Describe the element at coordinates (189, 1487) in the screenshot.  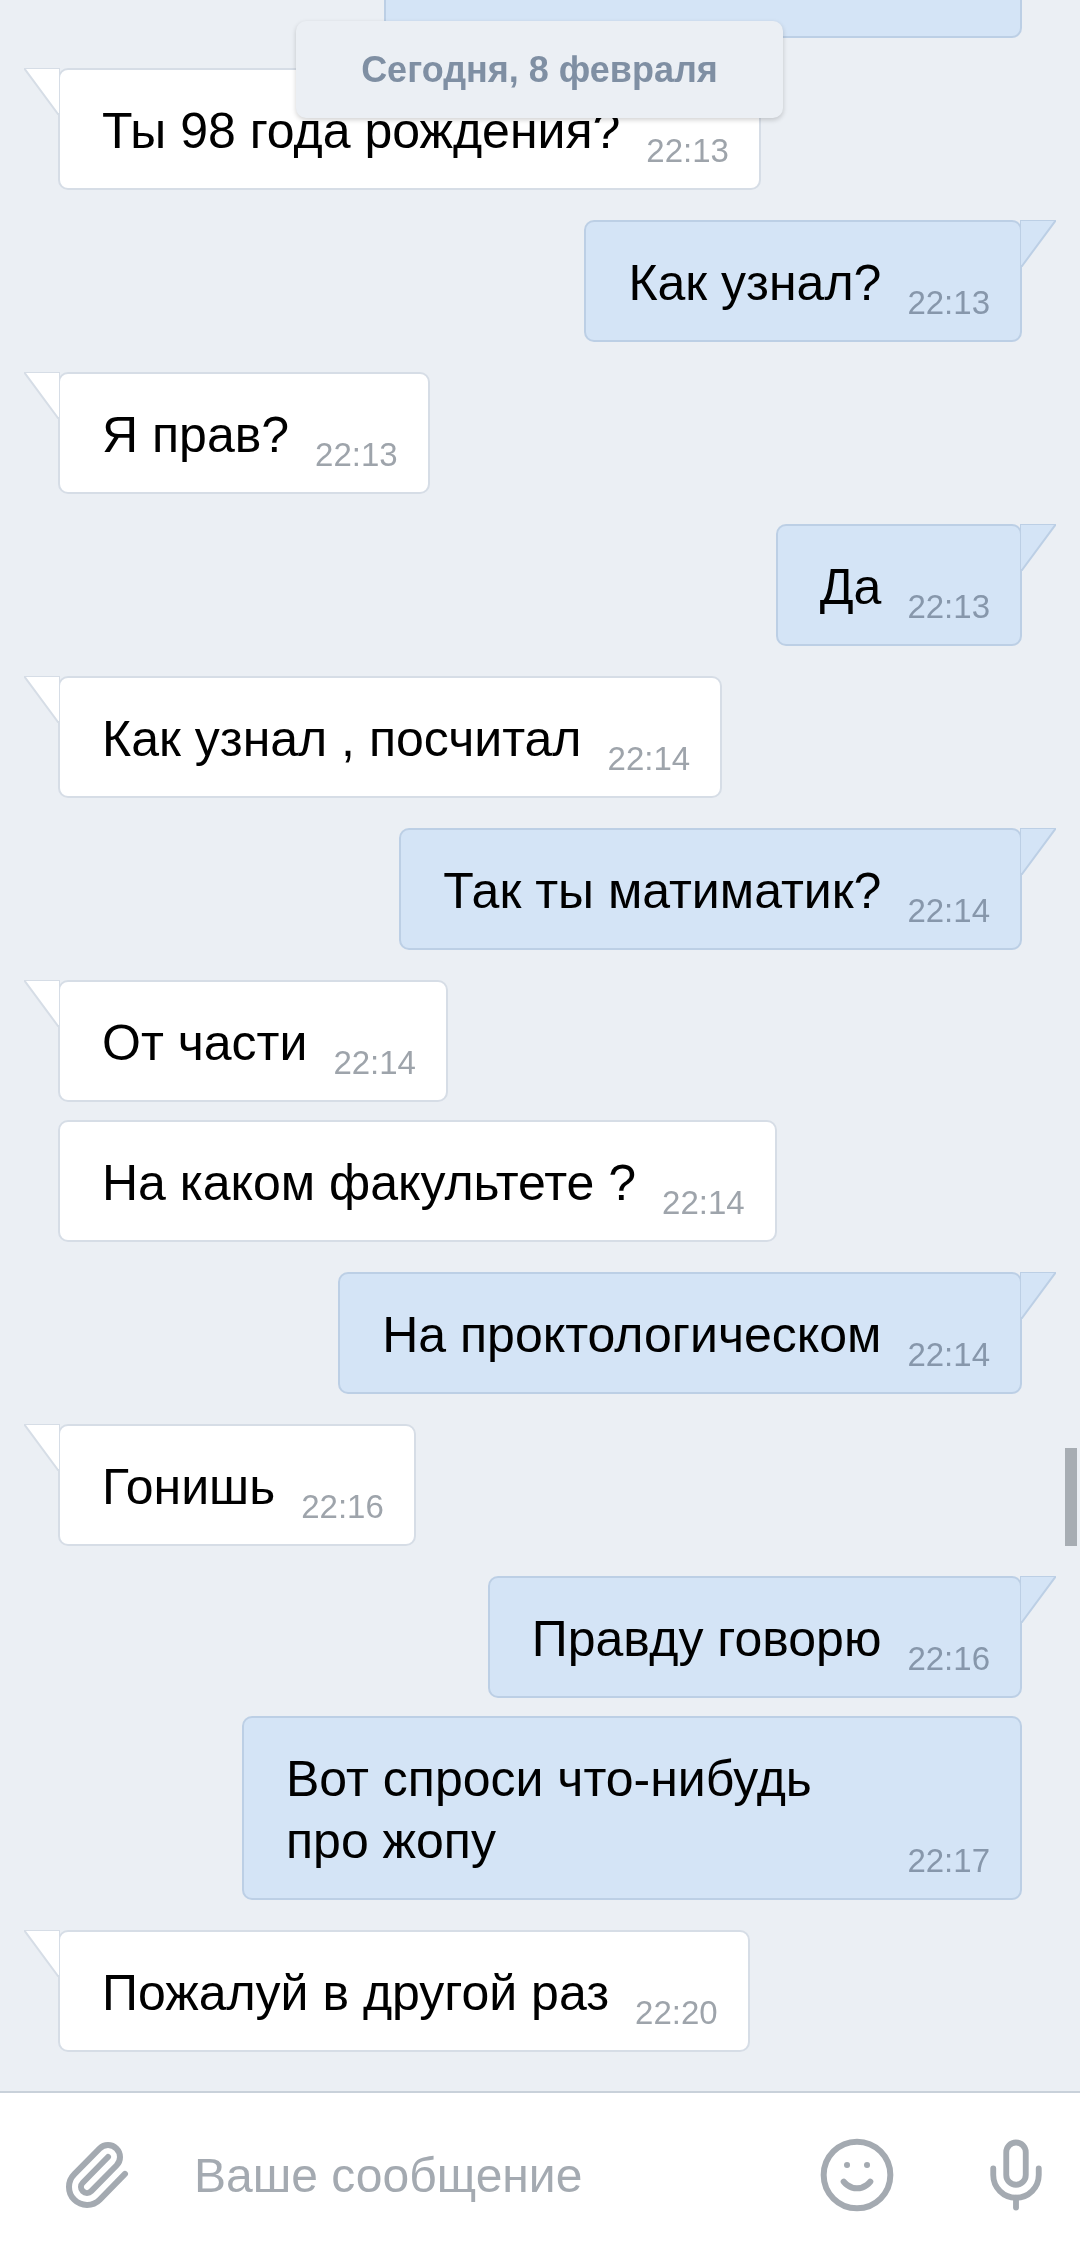
I see `message-text: Гонишь` at that location.